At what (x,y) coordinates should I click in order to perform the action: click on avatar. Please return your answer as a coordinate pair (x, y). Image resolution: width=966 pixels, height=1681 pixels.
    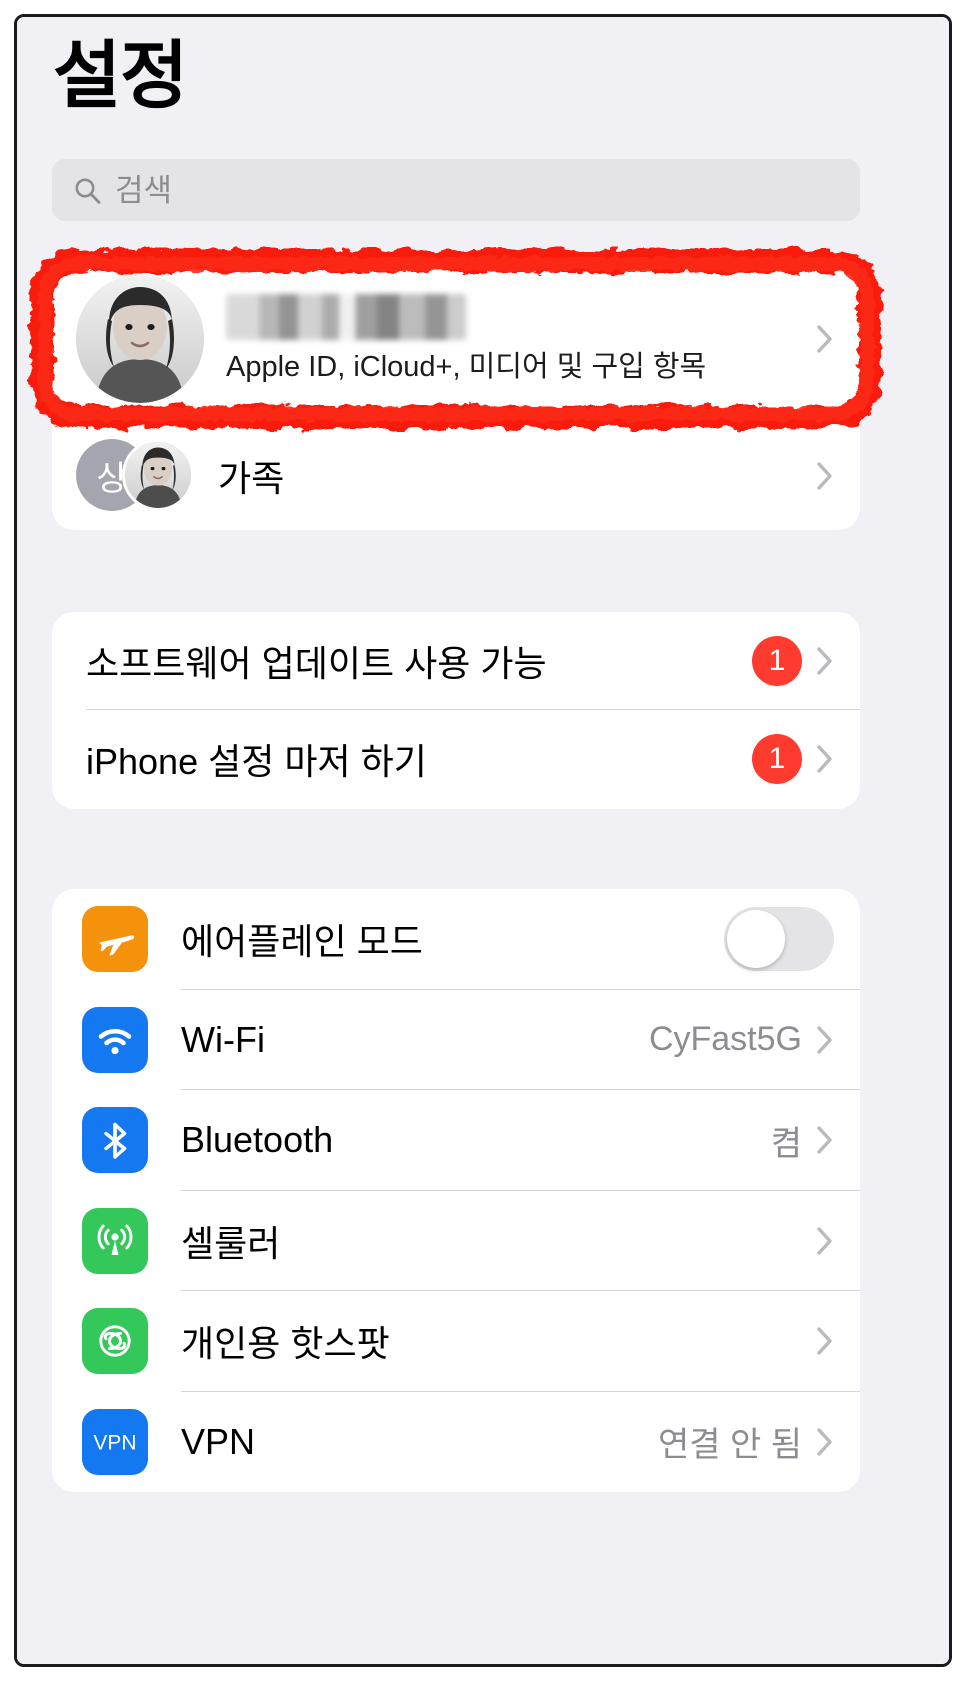
    Looking at the image, I should click on (140, 339).